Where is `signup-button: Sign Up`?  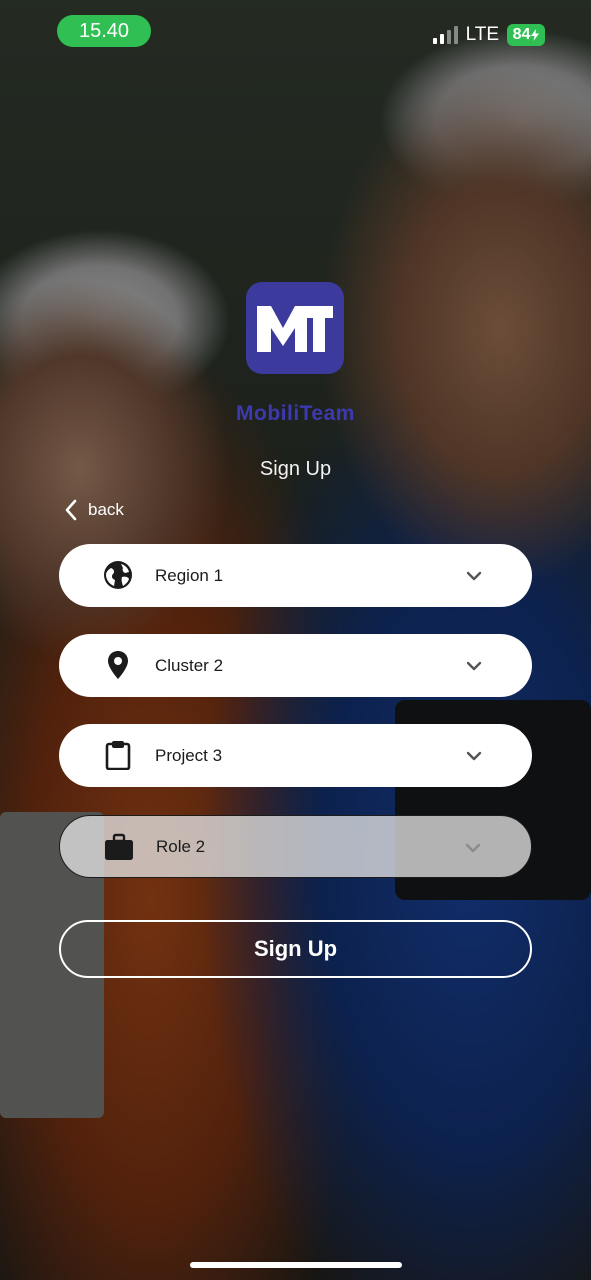 signup-button: Sign Up is located at coordinates (295, 949).